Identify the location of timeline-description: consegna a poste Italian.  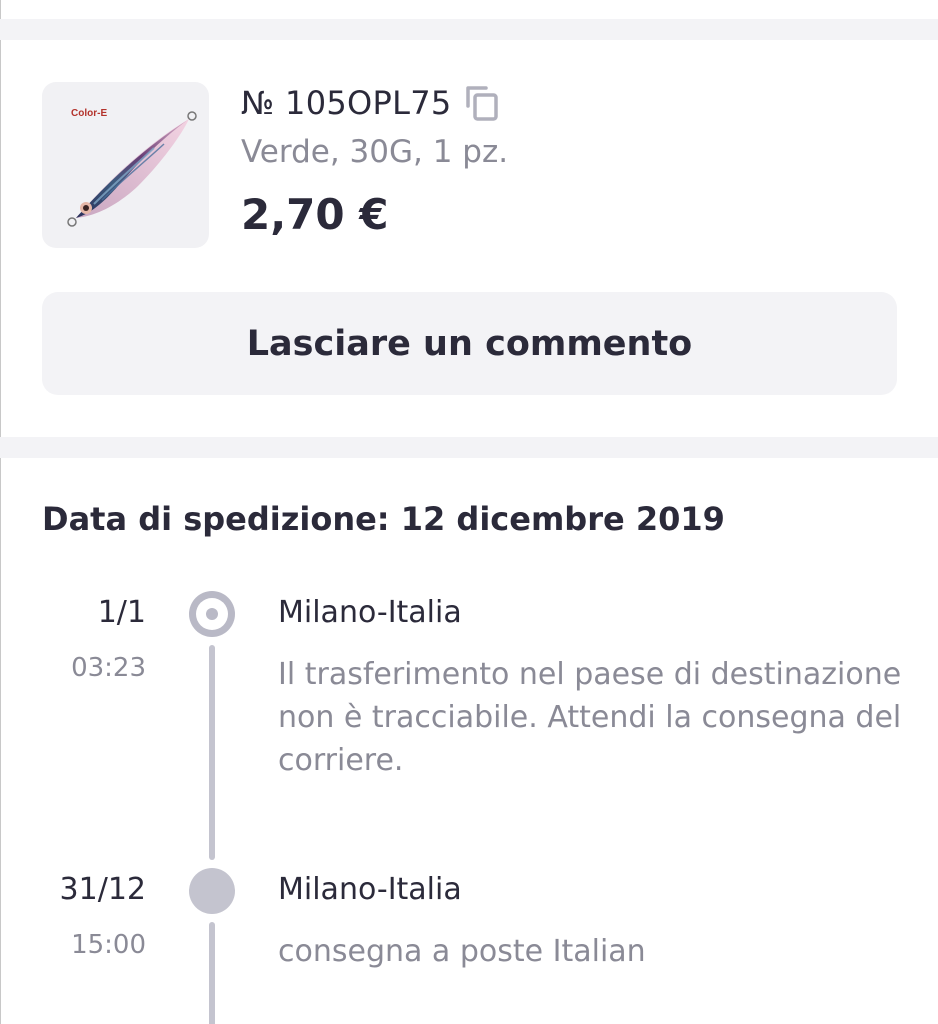
(462, 951).